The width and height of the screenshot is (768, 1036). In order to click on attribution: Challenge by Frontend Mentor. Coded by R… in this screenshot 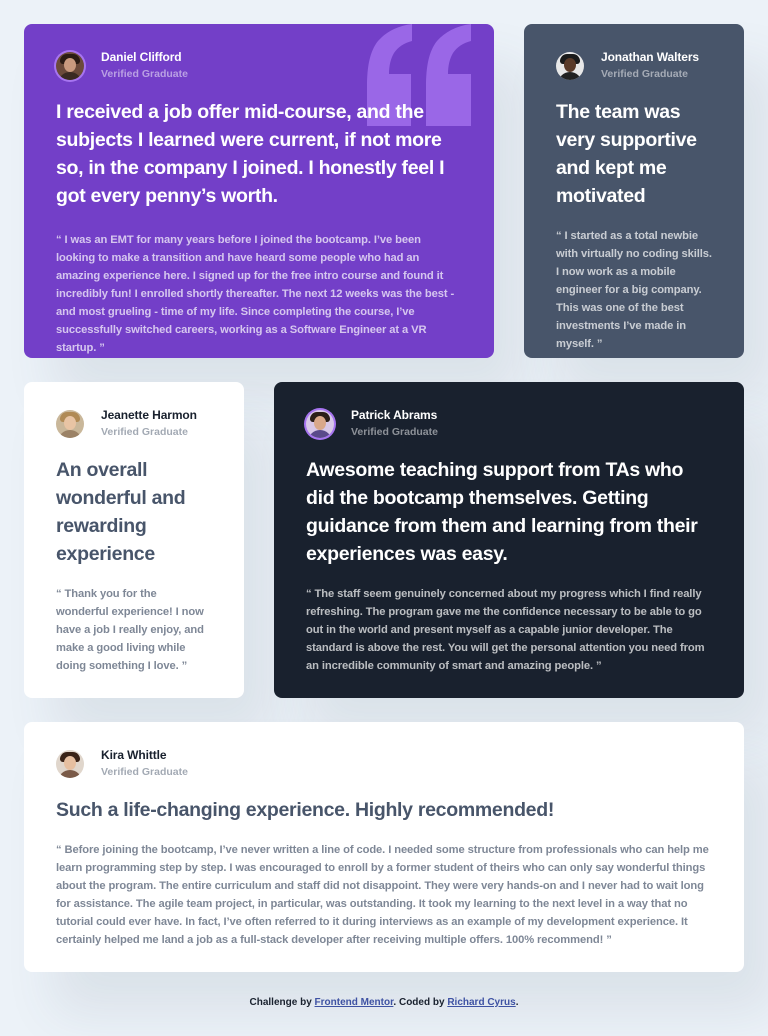, I will do `click(384, 1002)`.